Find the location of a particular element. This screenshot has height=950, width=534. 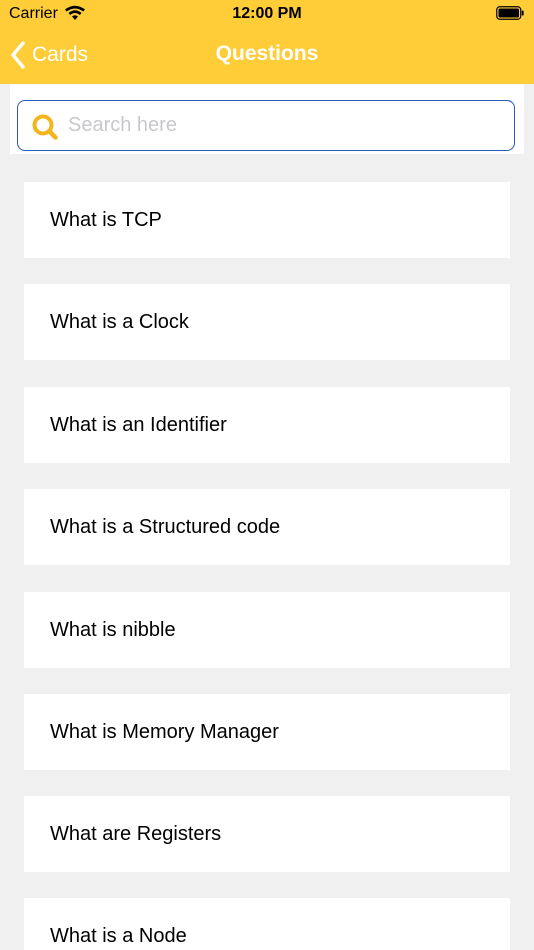

question-text: What is Memory Manager is located at coordinates (164, 731).